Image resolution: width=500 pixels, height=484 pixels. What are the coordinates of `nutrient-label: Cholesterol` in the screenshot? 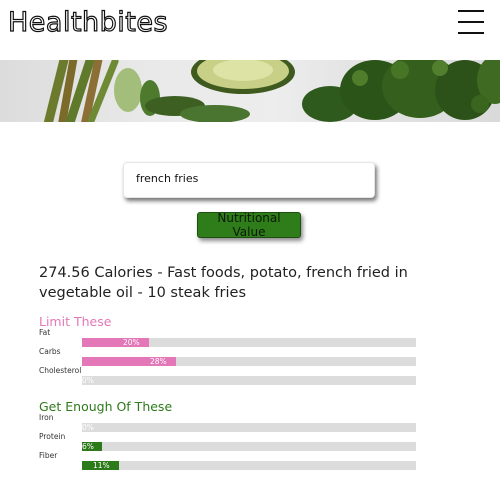 It's located at (60, 370).